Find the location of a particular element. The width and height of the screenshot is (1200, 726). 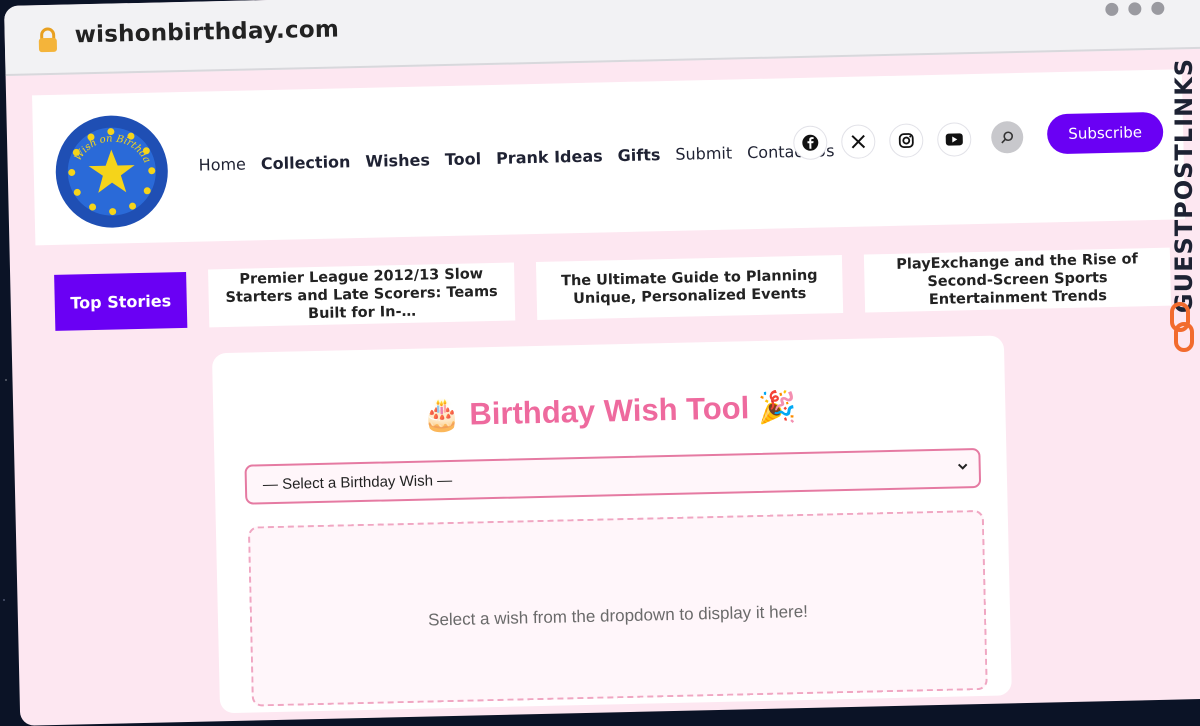

nav-gifts: Gifts is located at coordinates (638, 155).